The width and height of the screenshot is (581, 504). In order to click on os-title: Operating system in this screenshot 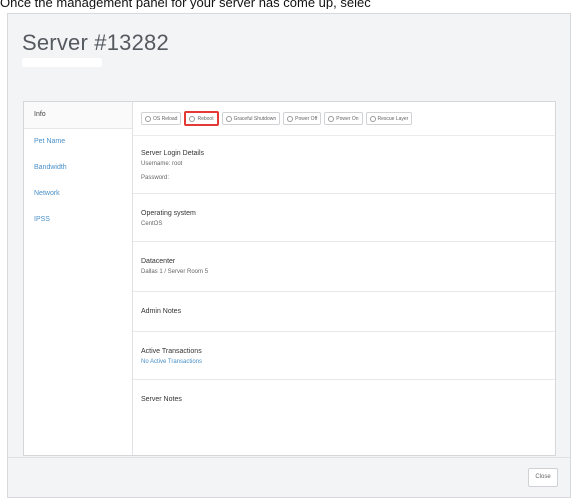, I will do `click(168, 213)`.